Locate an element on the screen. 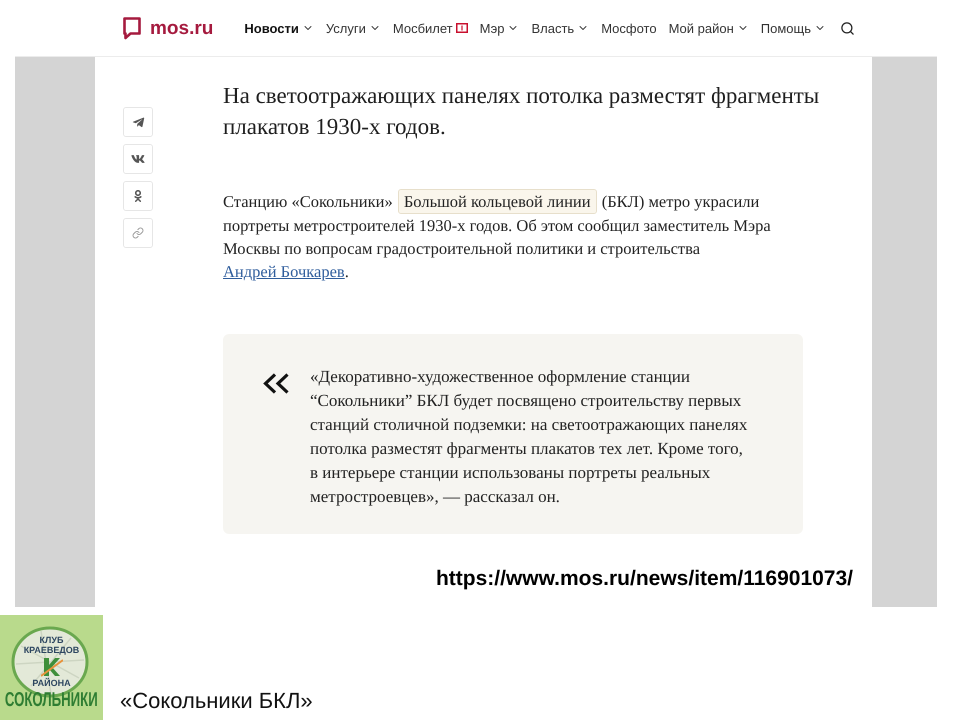 This screenshot has width=960, height=720. ok-logo-icon is located at coordinates (138, 196).